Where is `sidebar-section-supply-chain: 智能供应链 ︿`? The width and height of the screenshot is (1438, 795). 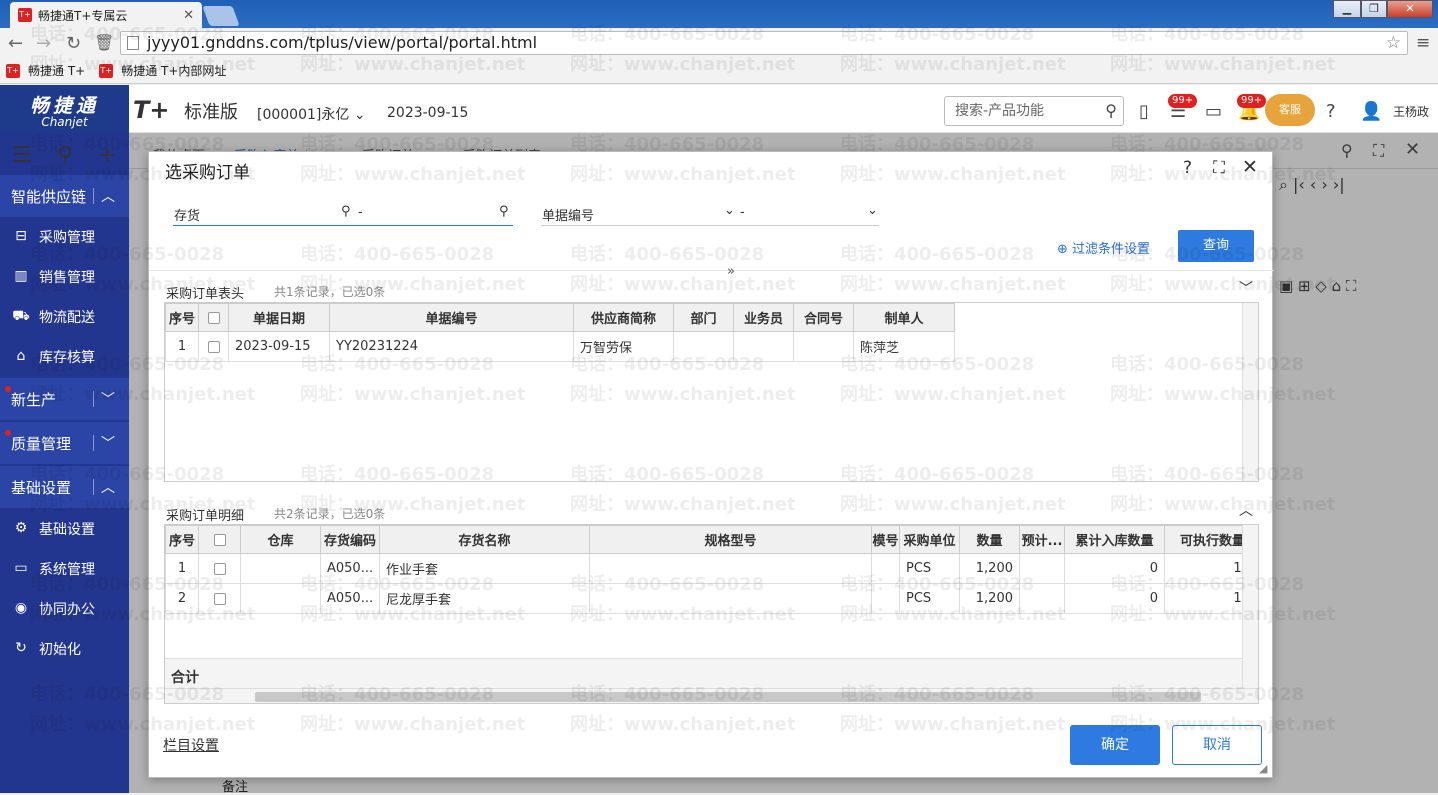 sidebar-section-supply-chain: 智能供应链 ︿ is located at coordinates (64, 196).